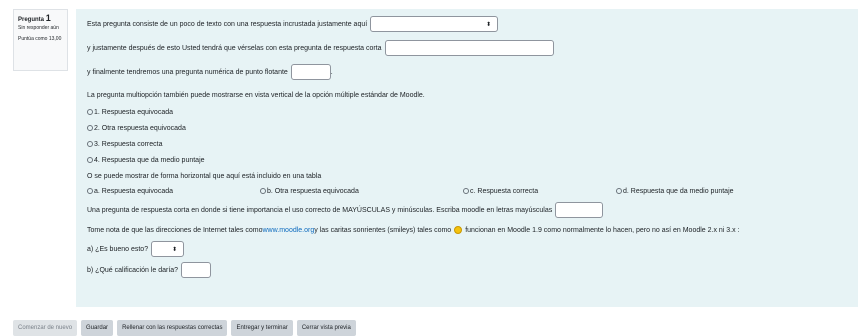 This screenshot has width=858, height=336. Describe the element at coordinates (331, 72) in the screenshot. I see `numeric-punct: .` at that location.